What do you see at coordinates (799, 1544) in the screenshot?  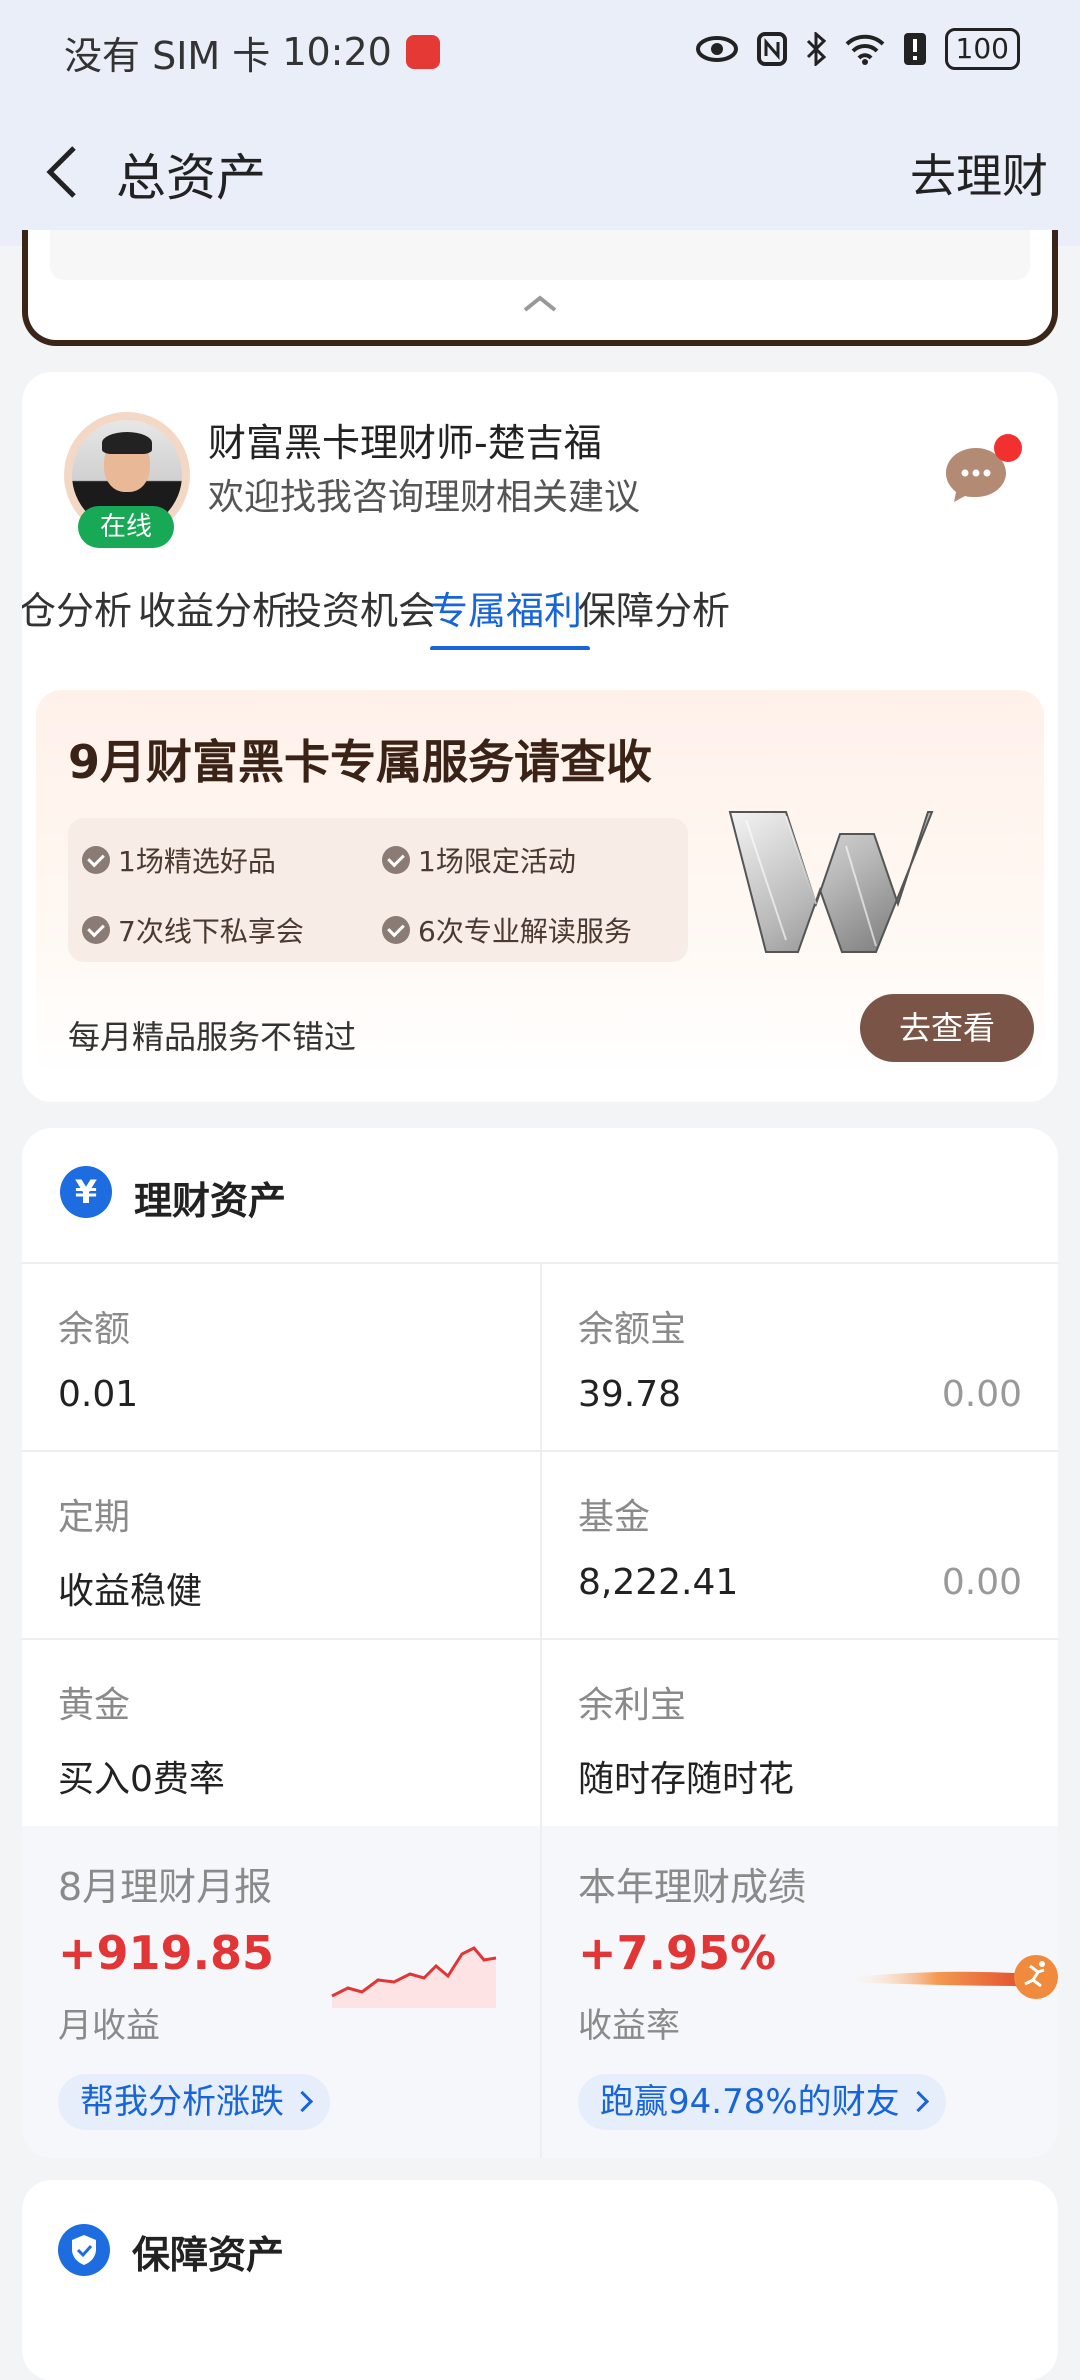 I see `asset-fund: 基金 8,222.41 0.00` at bounding box center [799, 1544].